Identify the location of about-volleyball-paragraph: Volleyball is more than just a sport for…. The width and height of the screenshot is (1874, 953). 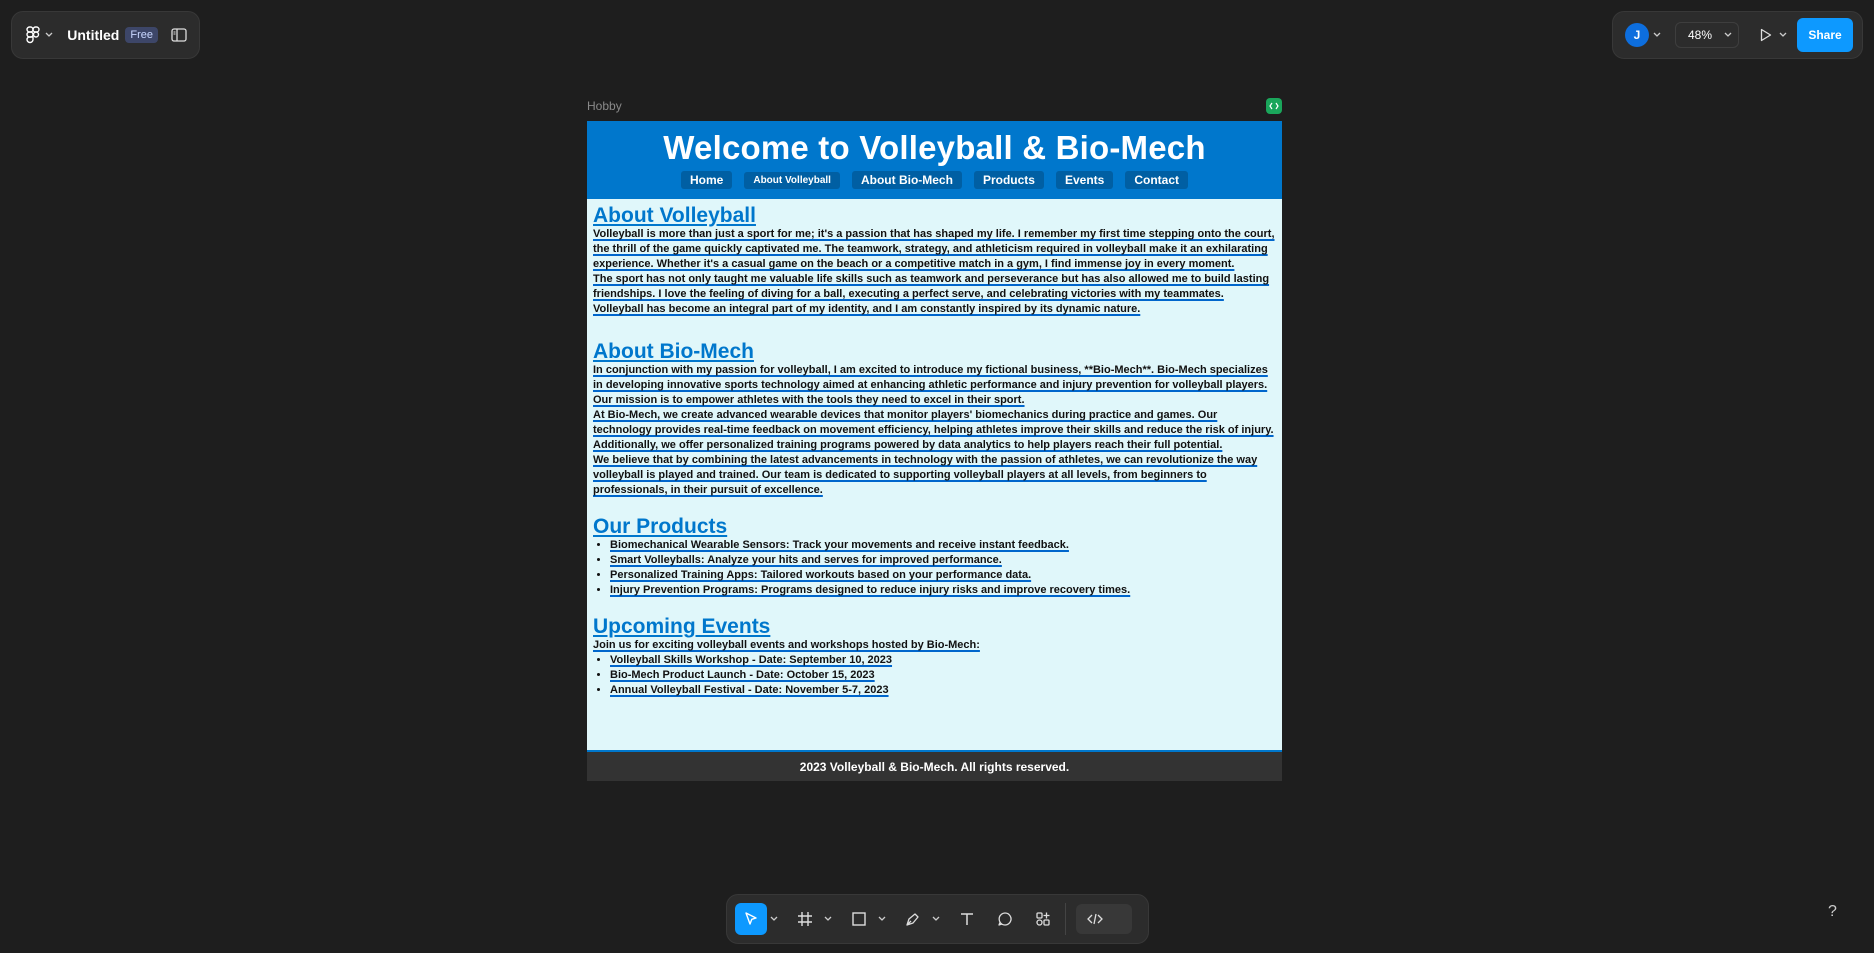
(934, 249).